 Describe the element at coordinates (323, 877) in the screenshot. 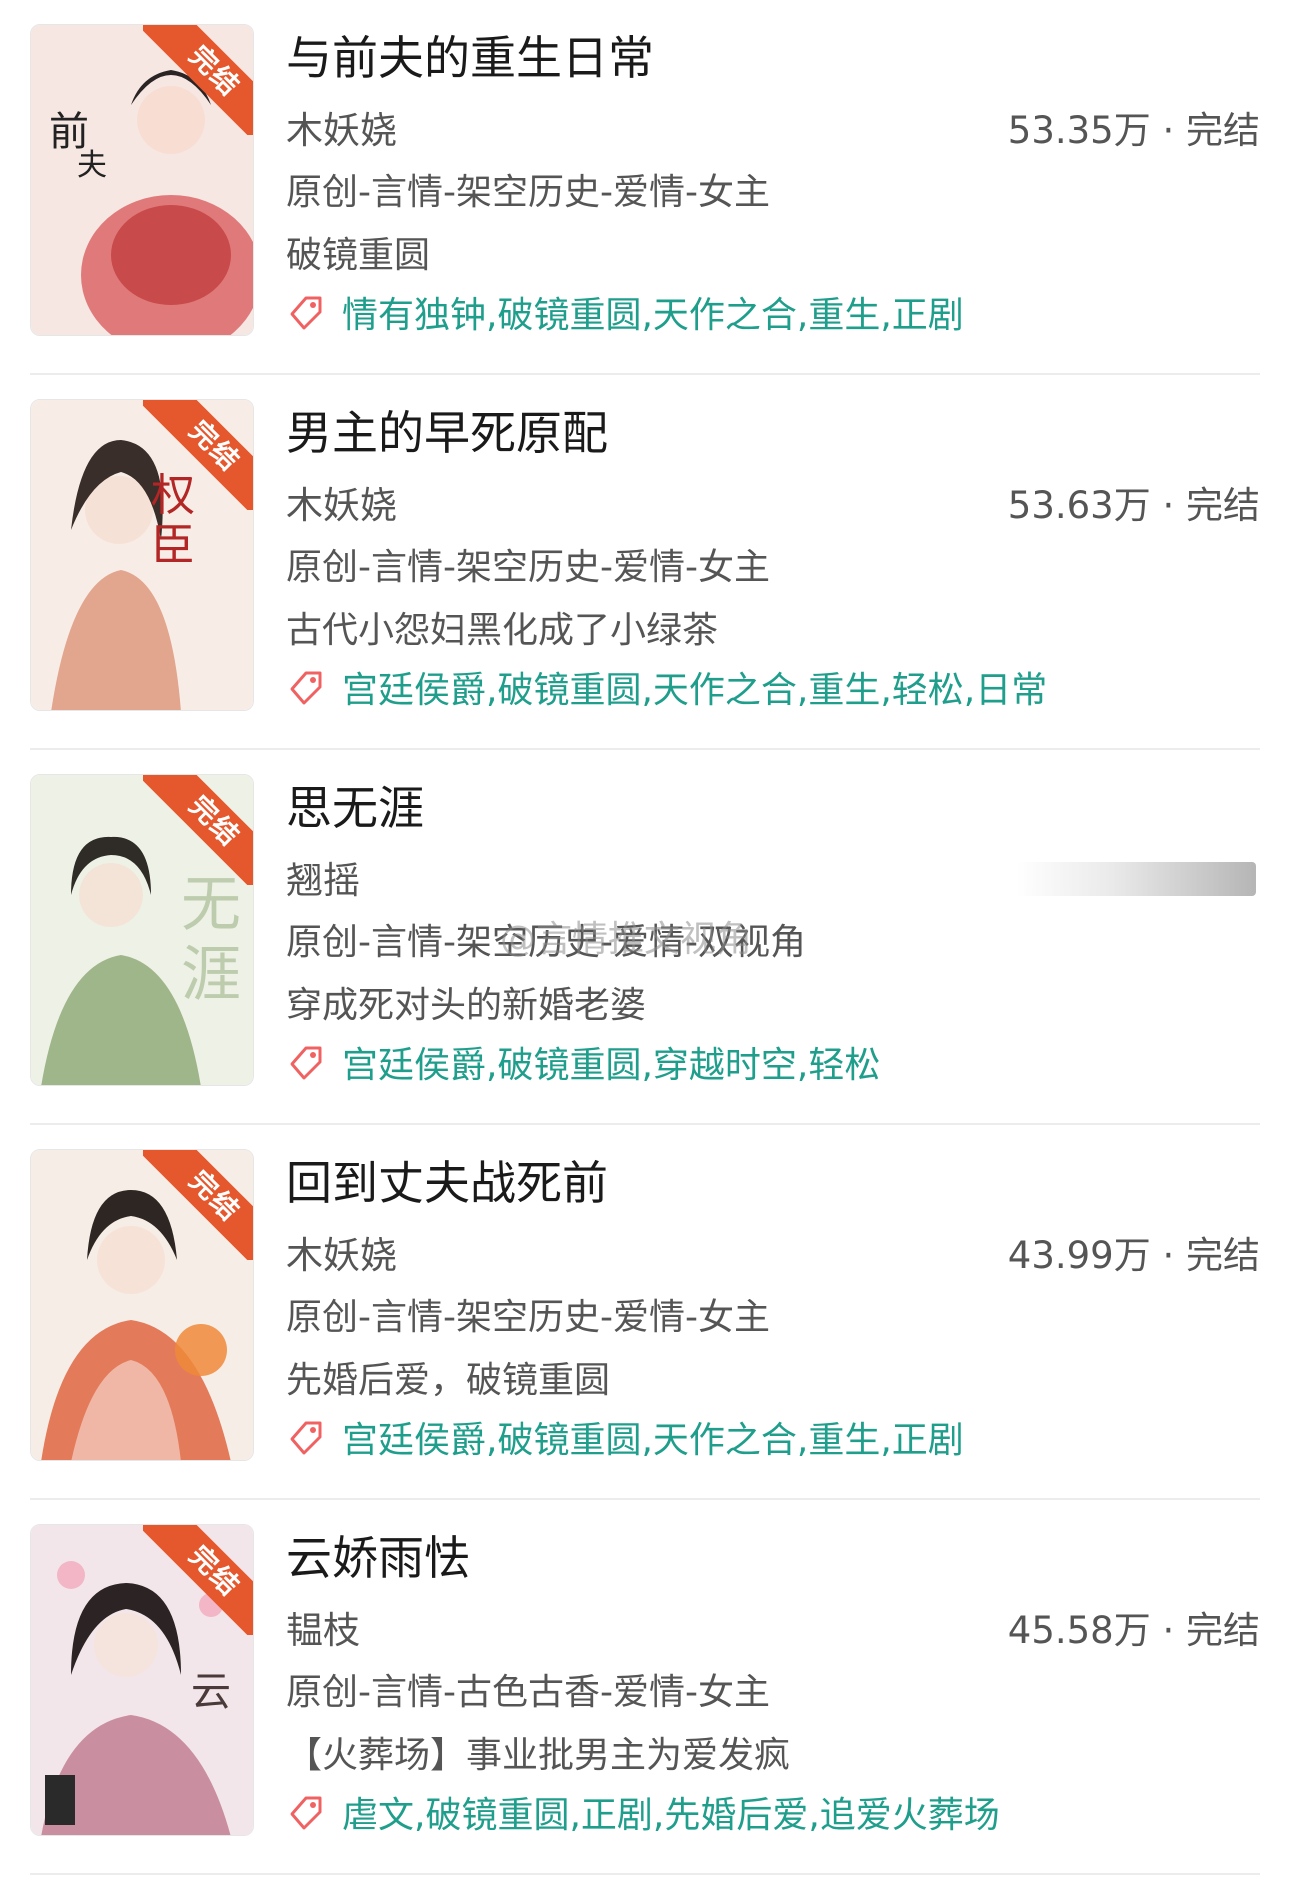

I see `book-author: 翘摇` at that location.